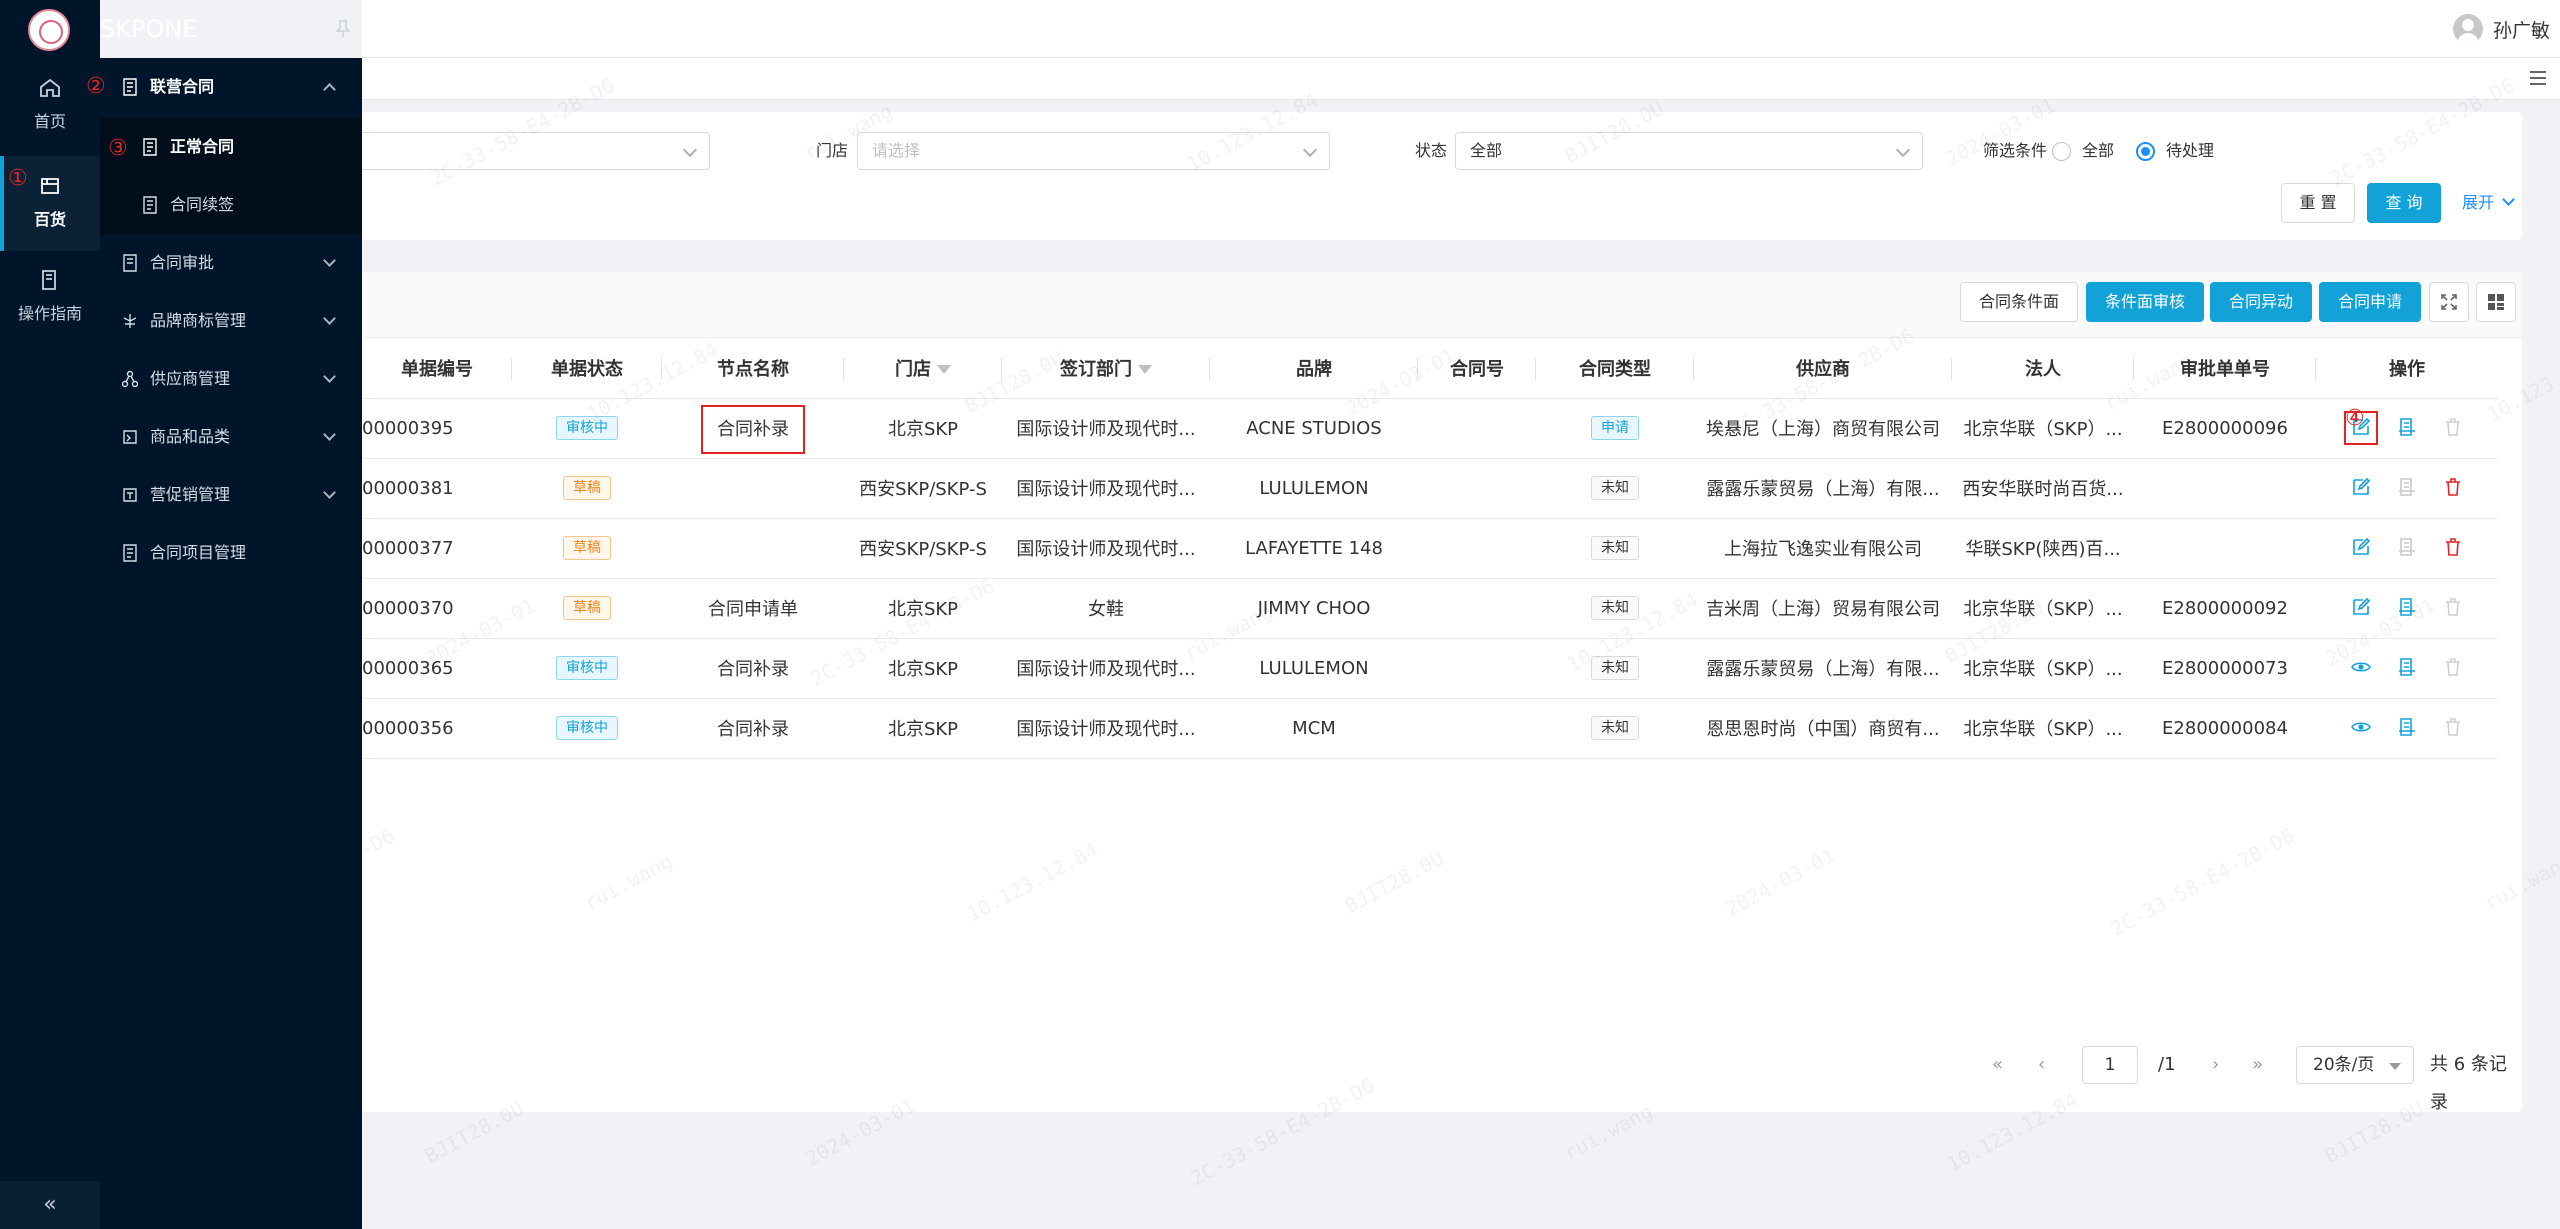 Image resolution: width=2560 pixels, height=1229 pixels. Describe the element at coordinates (2041, 1065) in the screenshot. I see `prev-page-icon: ‹` at that location.